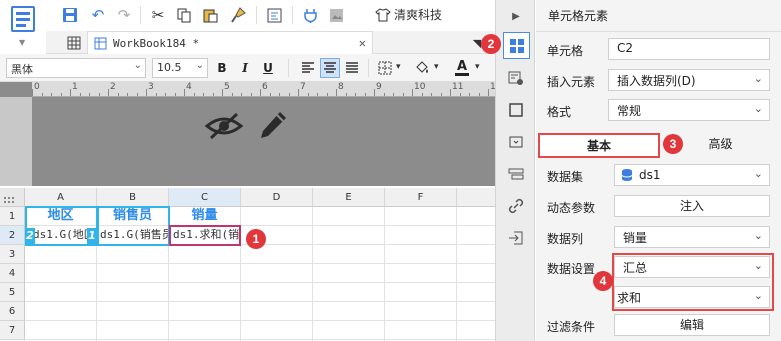  I want to click on row-header-3: 3, so click(12, 254).